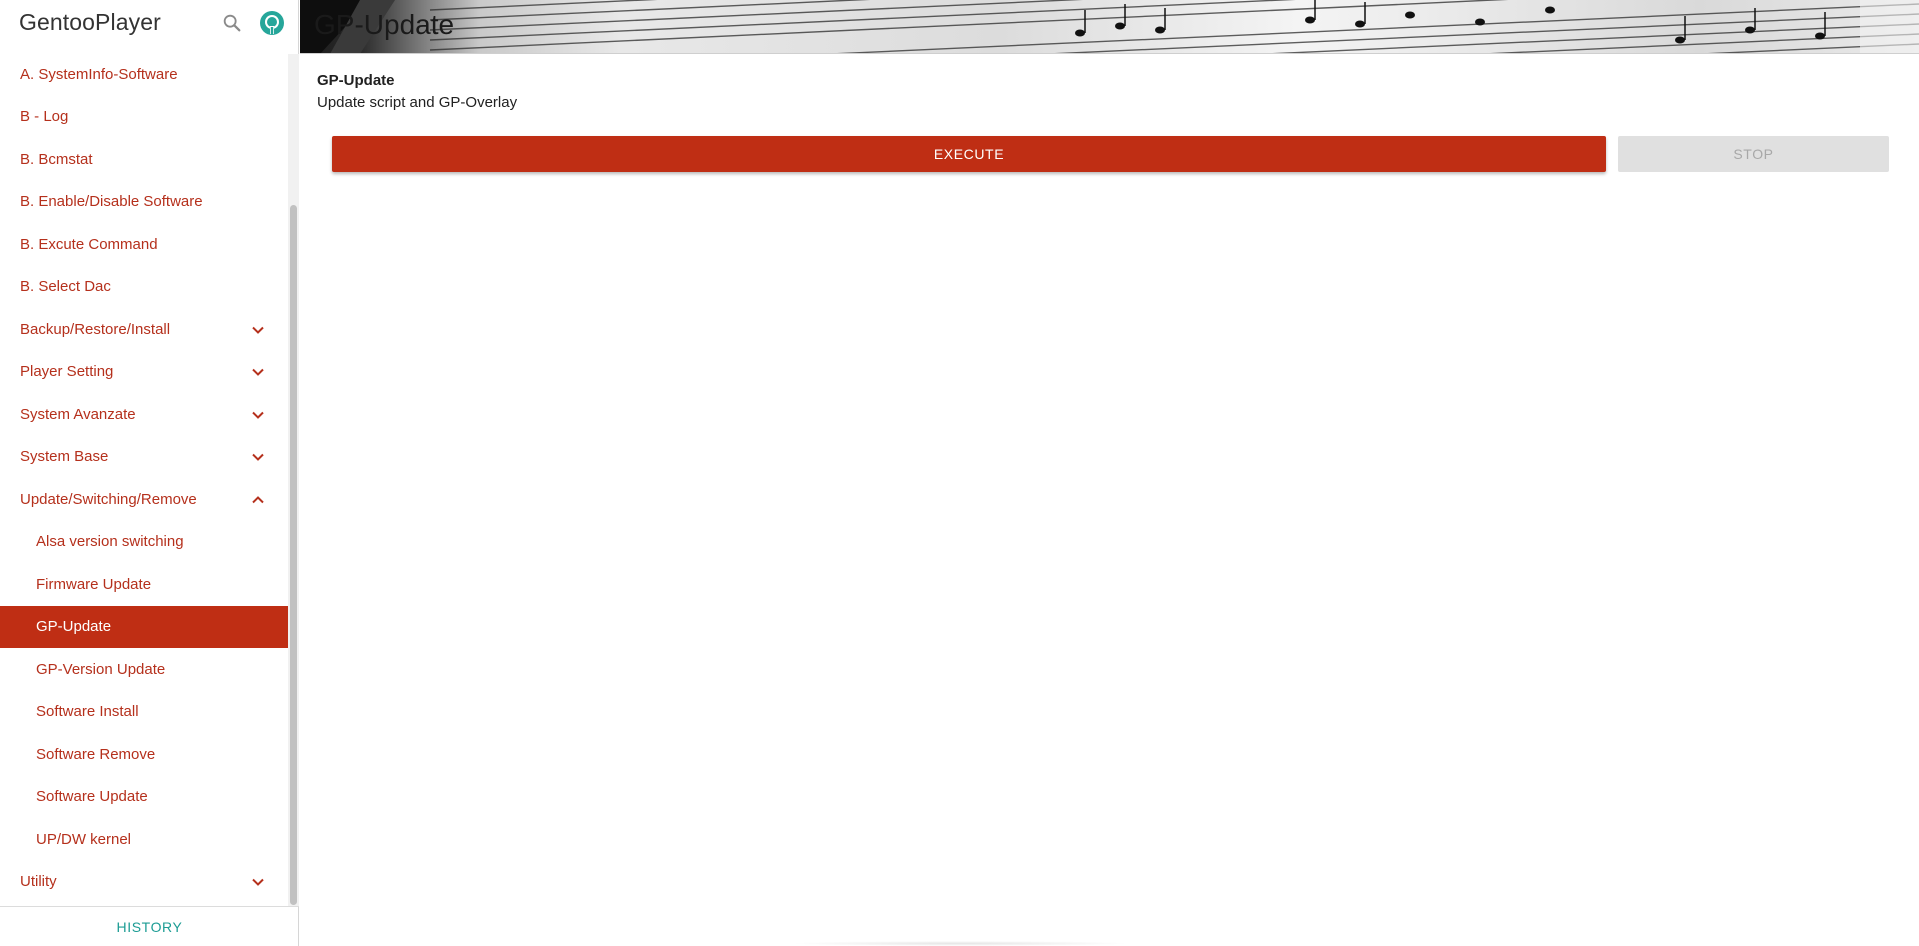  What do you see at coordinates (65, 286) in the screenshot?
I see `sidebar-item-label: B. Select Dac` at bounding box center [65, 286].